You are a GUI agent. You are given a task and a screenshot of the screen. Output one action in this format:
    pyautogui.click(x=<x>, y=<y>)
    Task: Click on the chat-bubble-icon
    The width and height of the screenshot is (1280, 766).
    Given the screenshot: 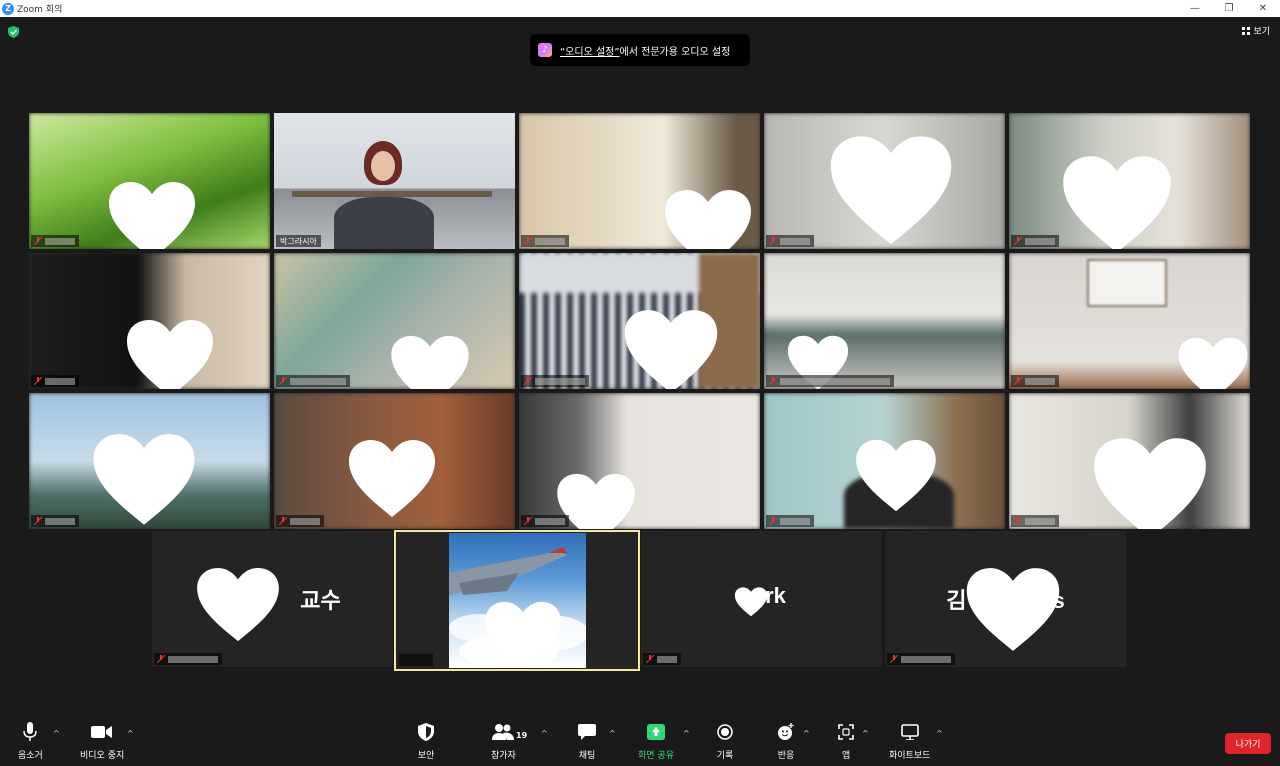 What is the action you would take?
    pyautogui.click(x=587, y=732)
    